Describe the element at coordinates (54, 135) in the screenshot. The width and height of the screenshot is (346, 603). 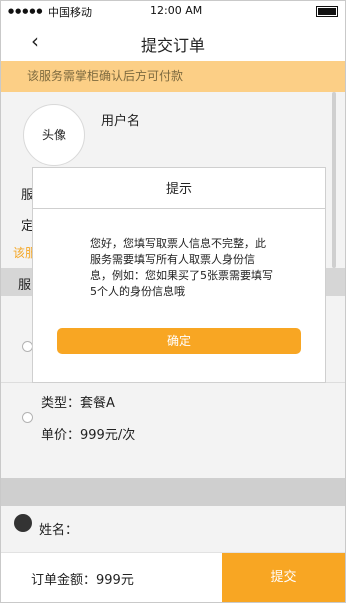
I see `avatar: 头像` at that location.